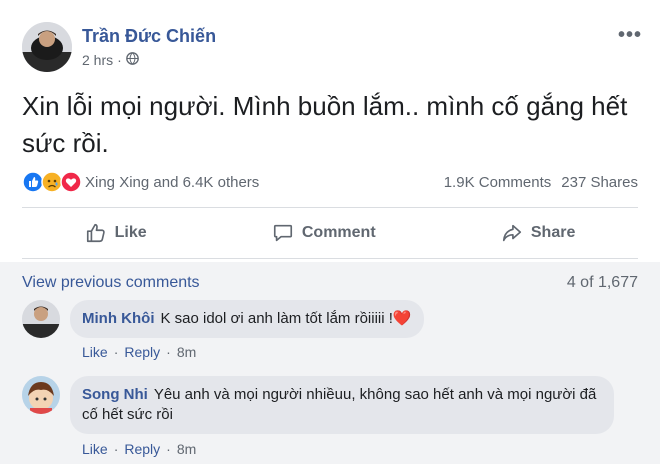  Describe the element at coordinates (402, 318) in the screenshot. I see `heart-emoji: ❤️` at that location.